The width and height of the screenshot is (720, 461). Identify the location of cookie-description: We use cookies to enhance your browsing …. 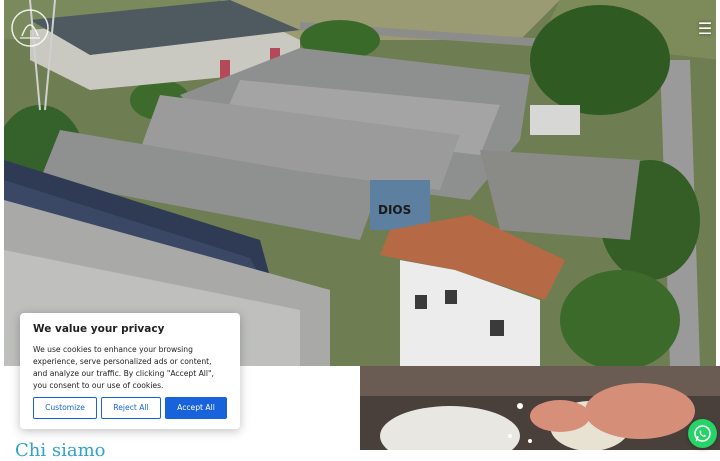
(123, 367).